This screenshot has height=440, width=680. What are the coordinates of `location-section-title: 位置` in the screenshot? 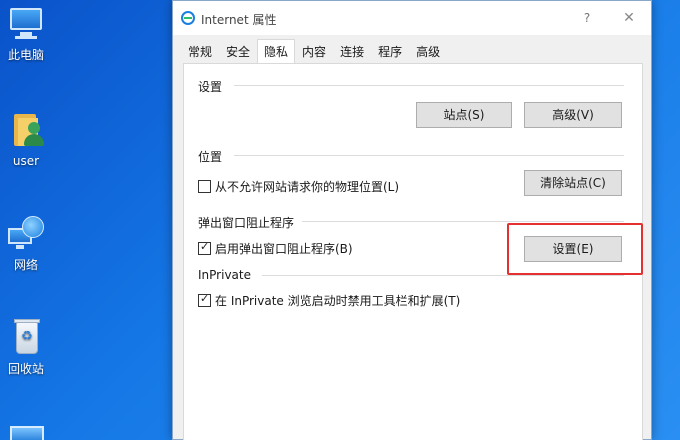 It's located at (210, 157).